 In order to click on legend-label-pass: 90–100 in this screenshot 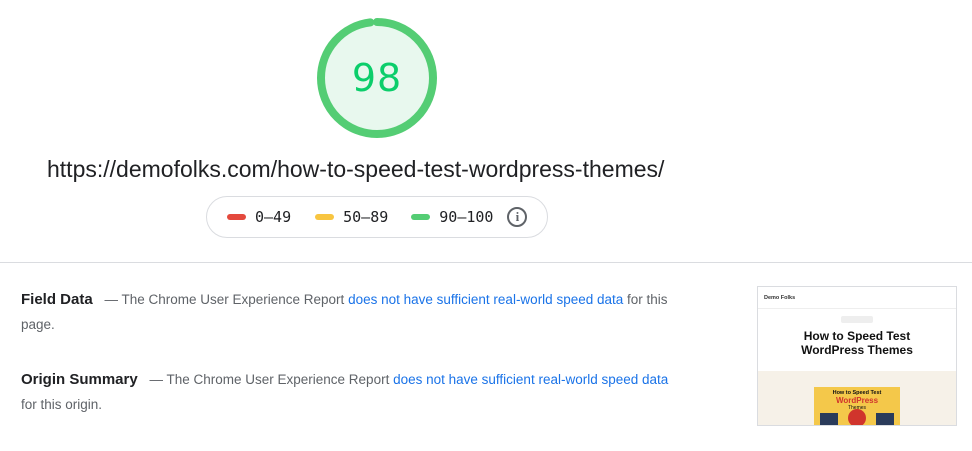, I will do `click(466, 217)`.